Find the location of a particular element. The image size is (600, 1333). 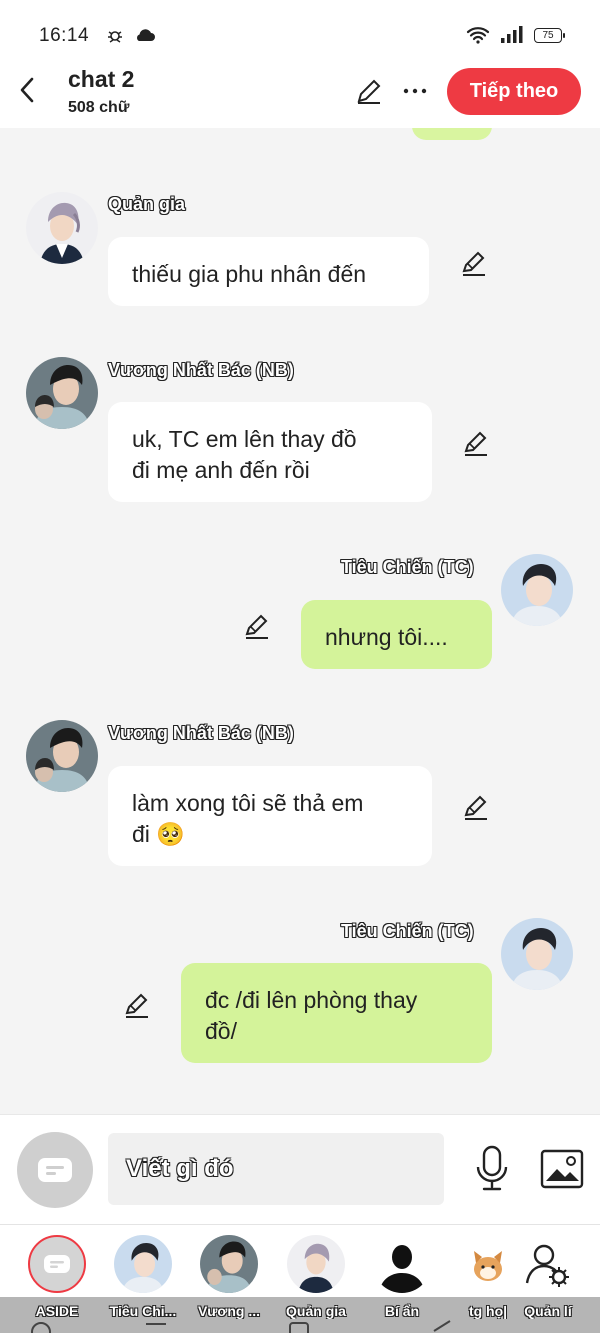

attach-image-button is located at coordinates (562, 1169).